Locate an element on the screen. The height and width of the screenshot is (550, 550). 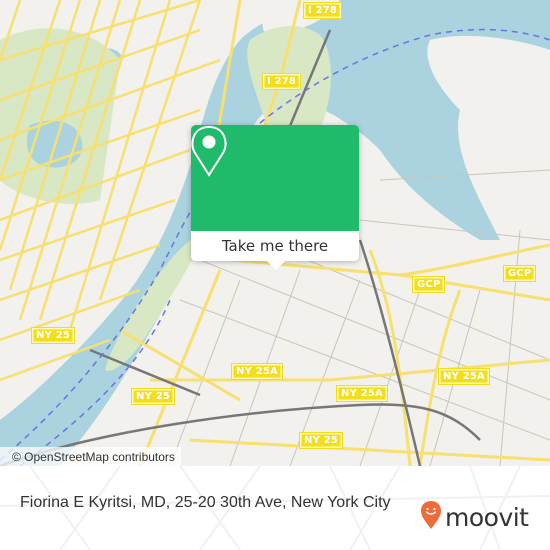
popup-pointer is located at coordinates (276, 265).